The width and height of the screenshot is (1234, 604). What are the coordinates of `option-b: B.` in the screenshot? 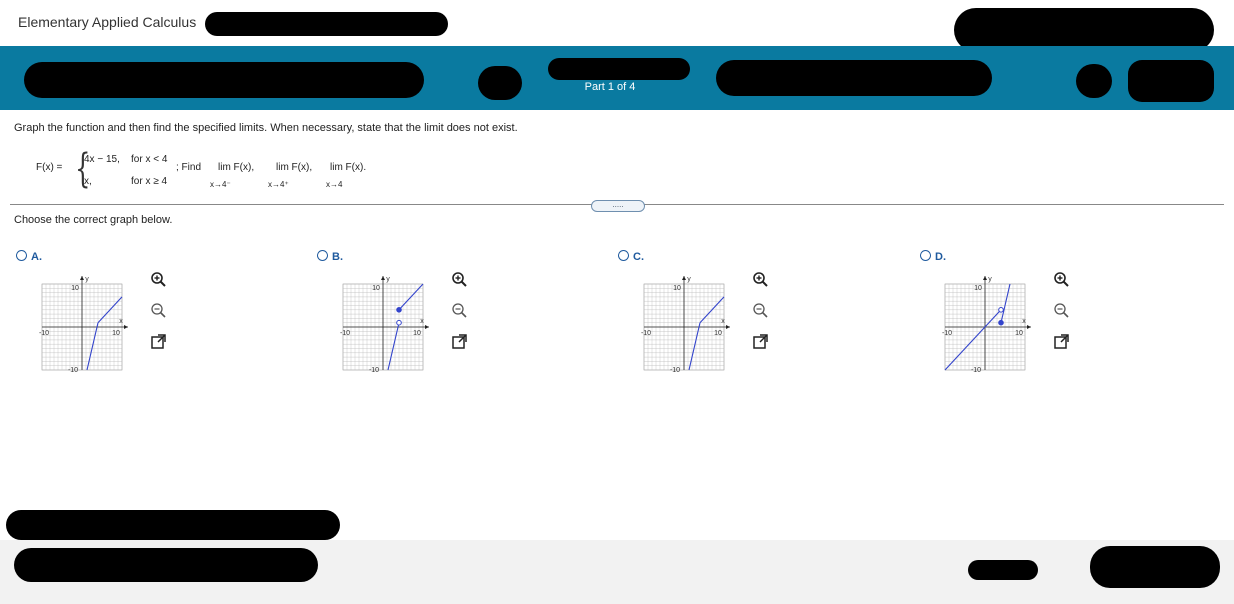 It's located at (330, 256).